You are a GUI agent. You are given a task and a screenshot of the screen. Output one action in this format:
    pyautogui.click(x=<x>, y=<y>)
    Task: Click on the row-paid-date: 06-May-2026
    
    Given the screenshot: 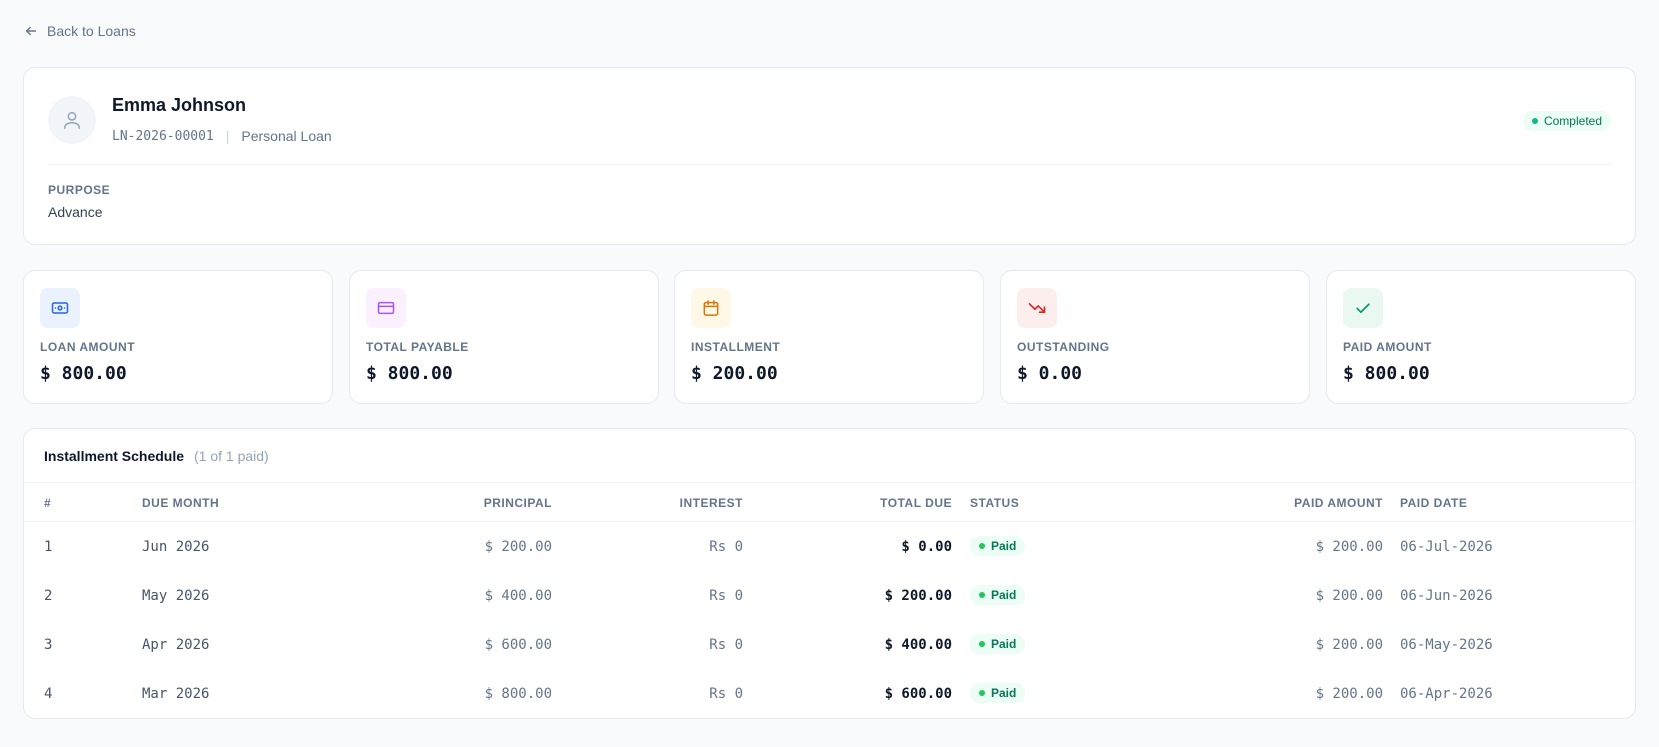 What is the action you would take?
    pyautogui.click(x=1446, y=645)
    